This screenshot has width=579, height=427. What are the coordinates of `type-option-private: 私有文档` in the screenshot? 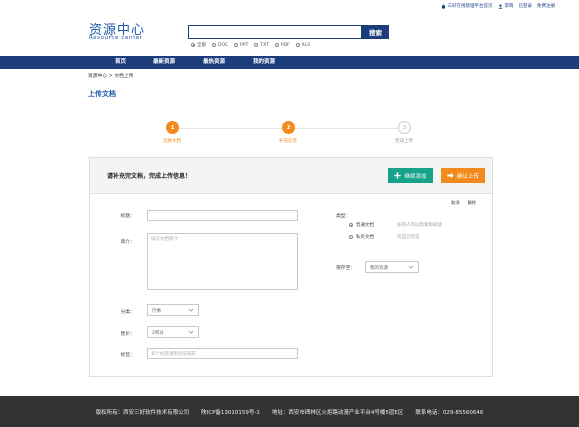 It's located at (361, 237).